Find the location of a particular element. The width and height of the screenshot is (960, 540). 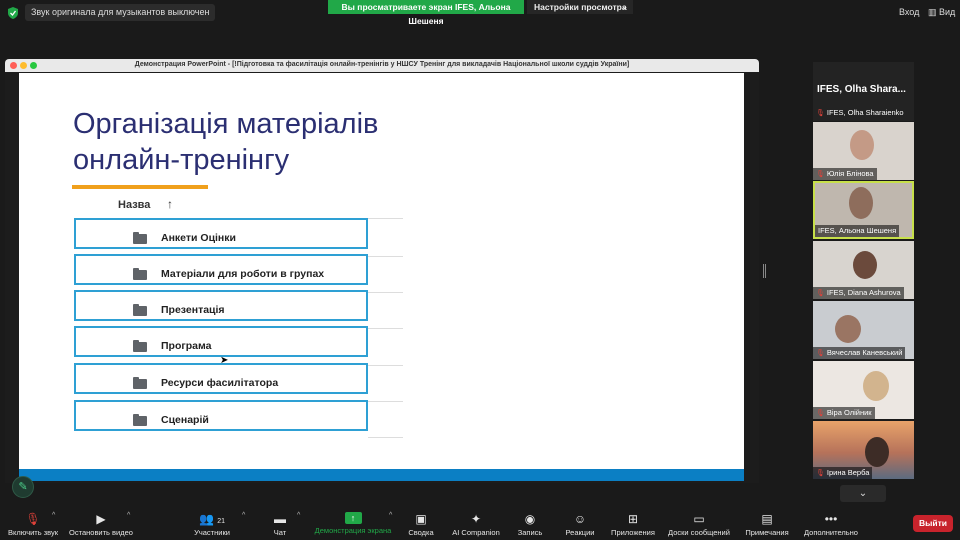

folder-row: Ресурси фасилітатора is located at coordinates (221, 378).